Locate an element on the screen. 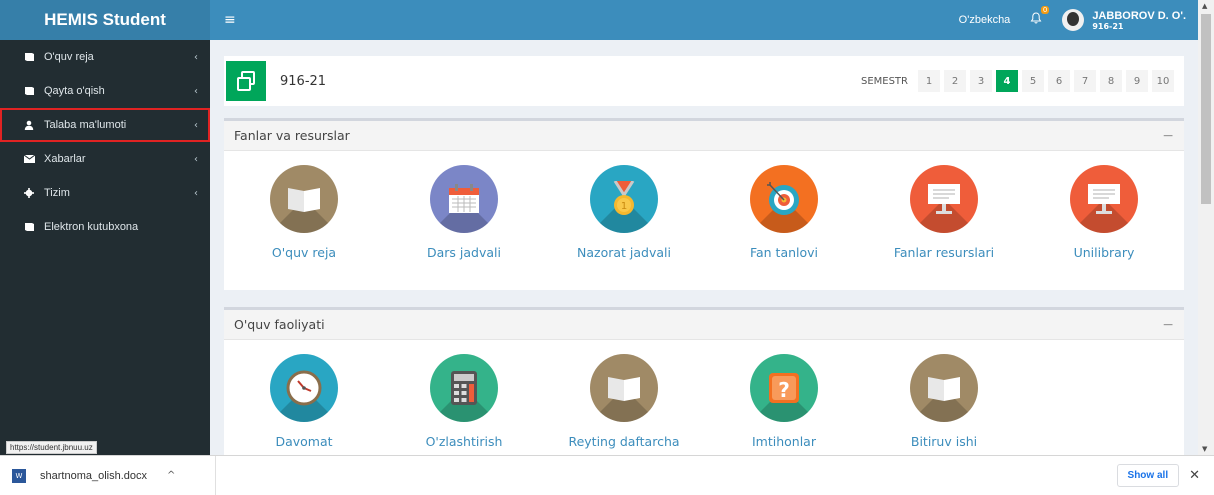  panel-header: O'quv faoliyati − is located at coordinates (704, 325).